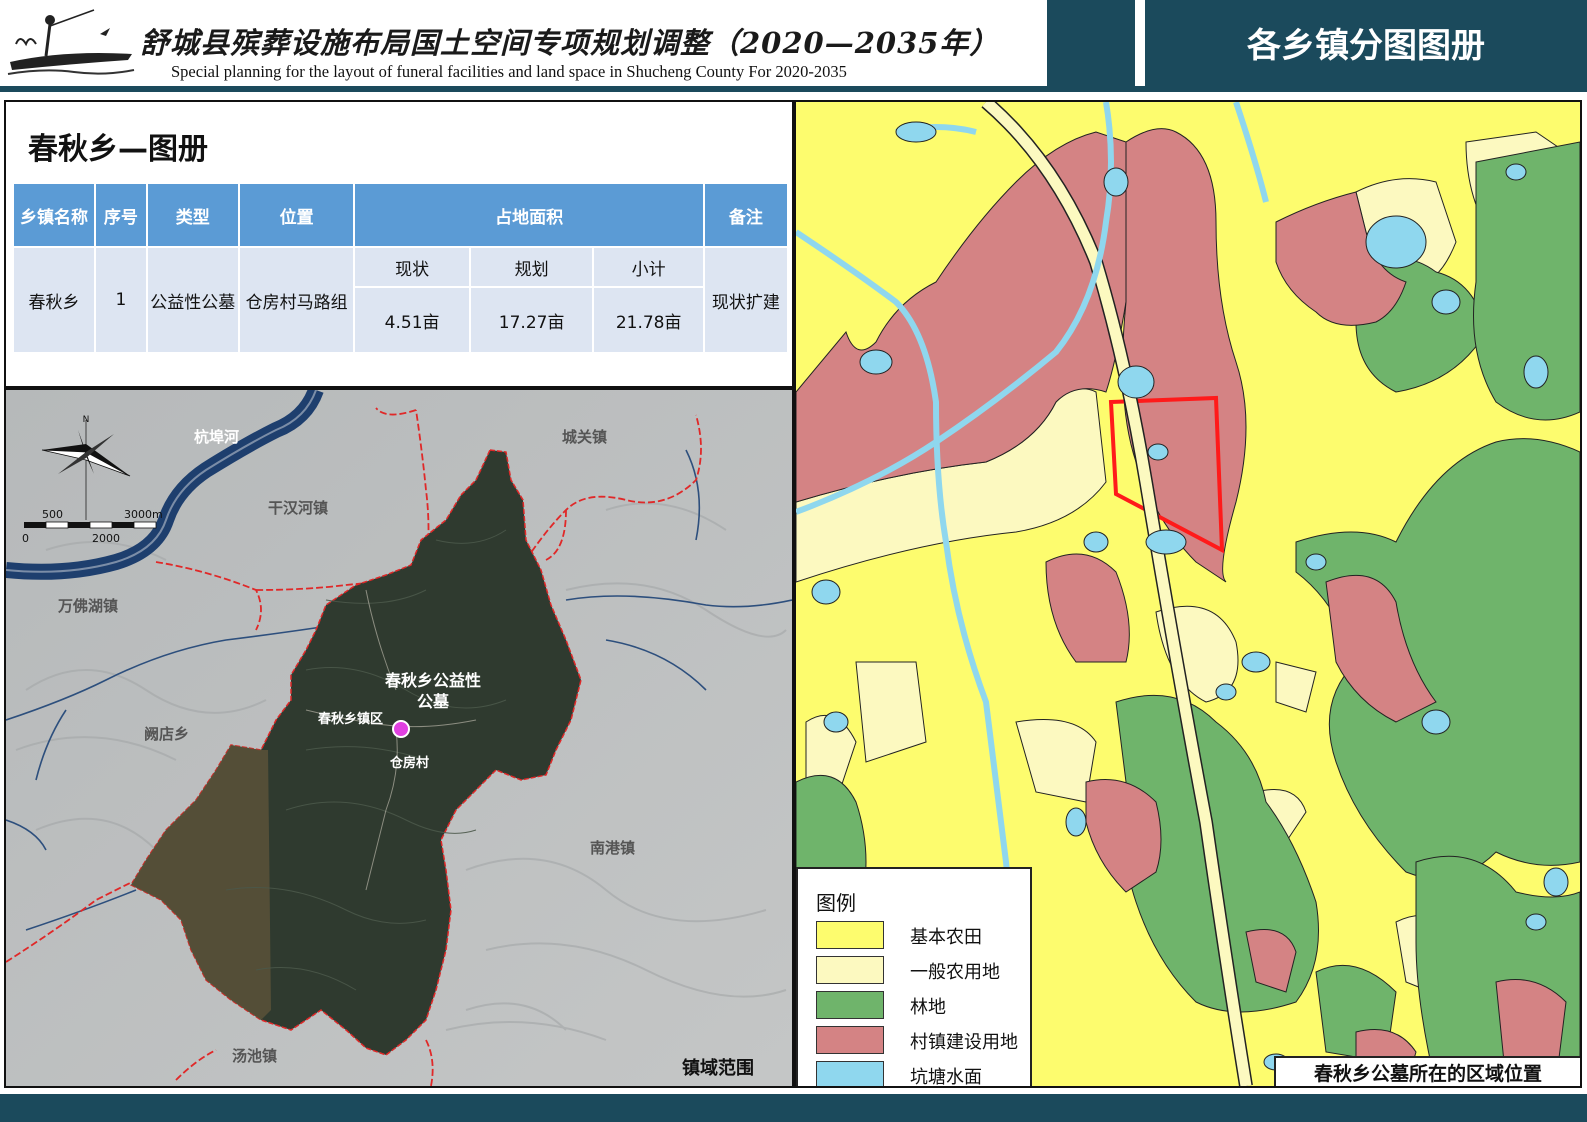  What do you see at coordinates (54, 215) in the screenshot?
I see `header-town: 乡镇名称` at bounding box center [54, 215].